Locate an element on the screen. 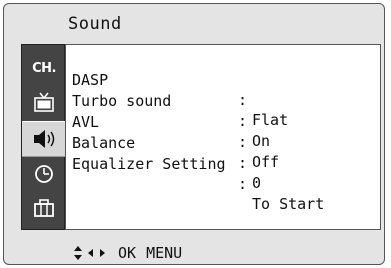 The image size is (391, 268). ok-hint: OK is located at coordinates (127, 253).